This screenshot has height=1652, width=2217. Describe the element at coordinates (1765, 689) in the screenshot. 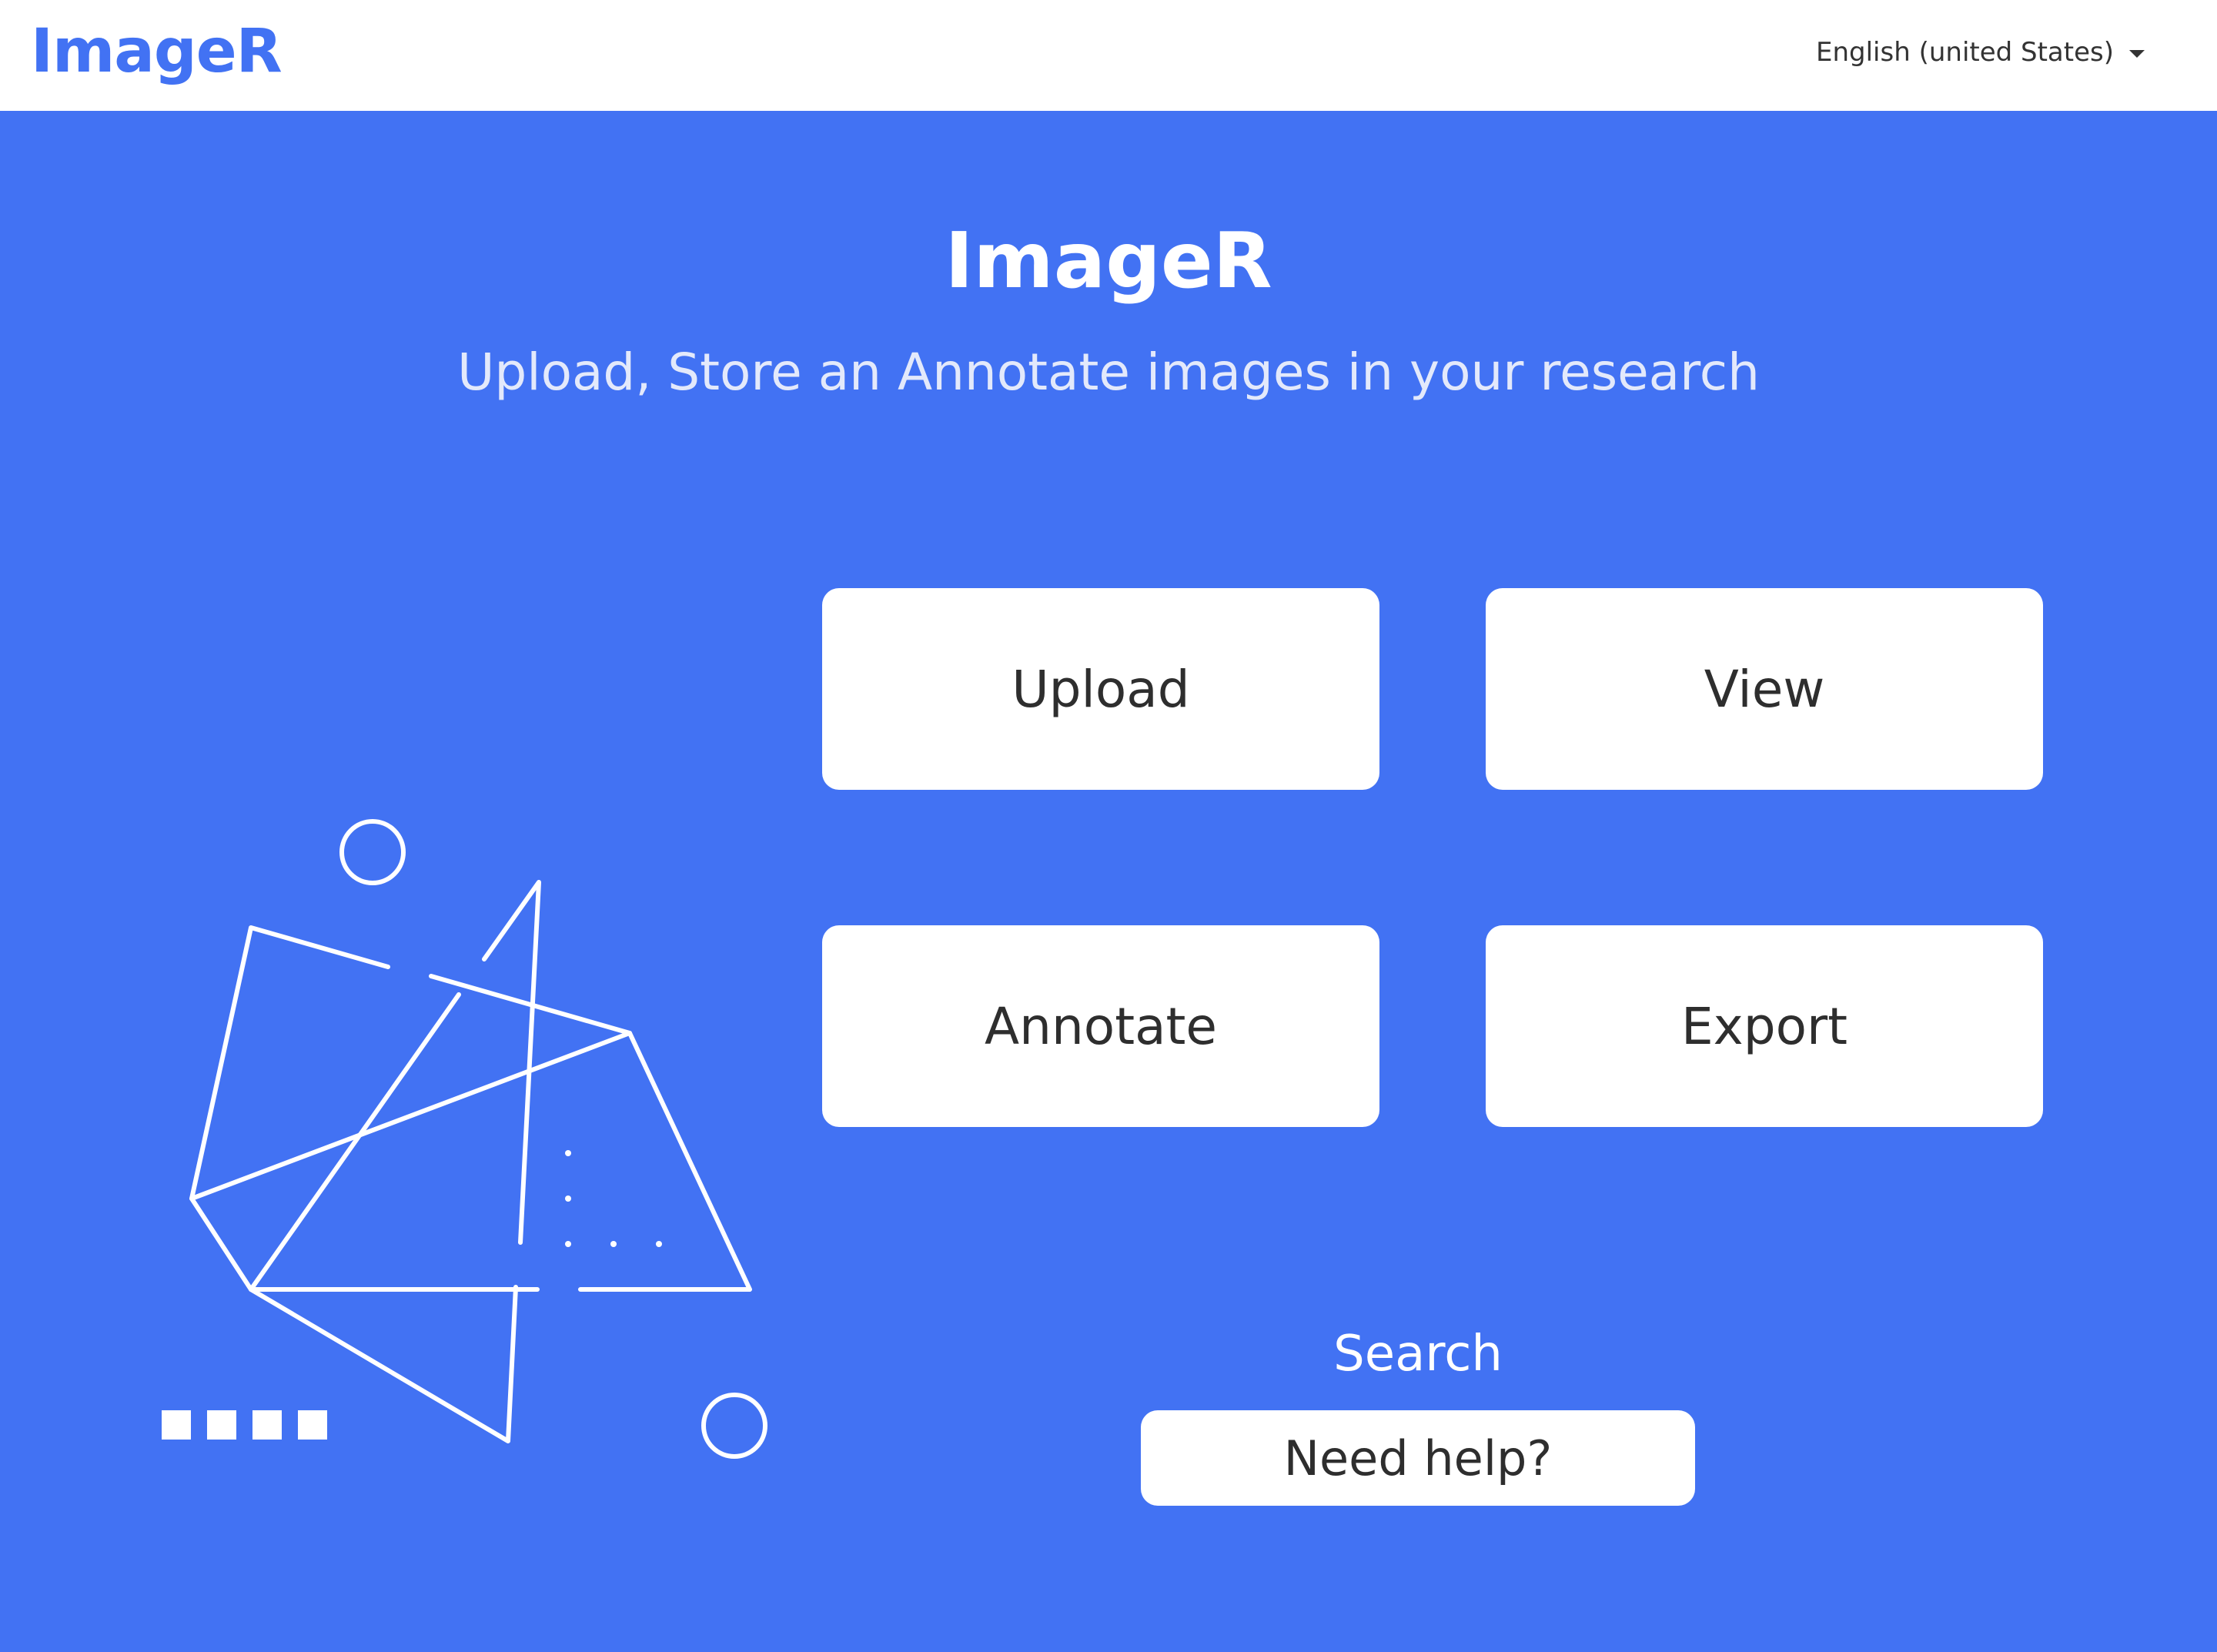

I see `view-button: View` at that location.